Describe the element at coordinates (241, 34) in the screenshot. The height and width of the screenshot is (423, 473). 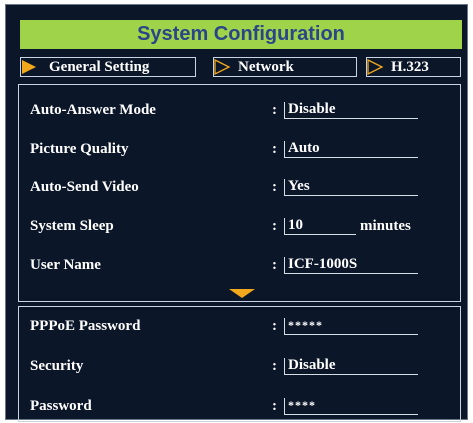
I see `page-title: System Configuration` at that location.